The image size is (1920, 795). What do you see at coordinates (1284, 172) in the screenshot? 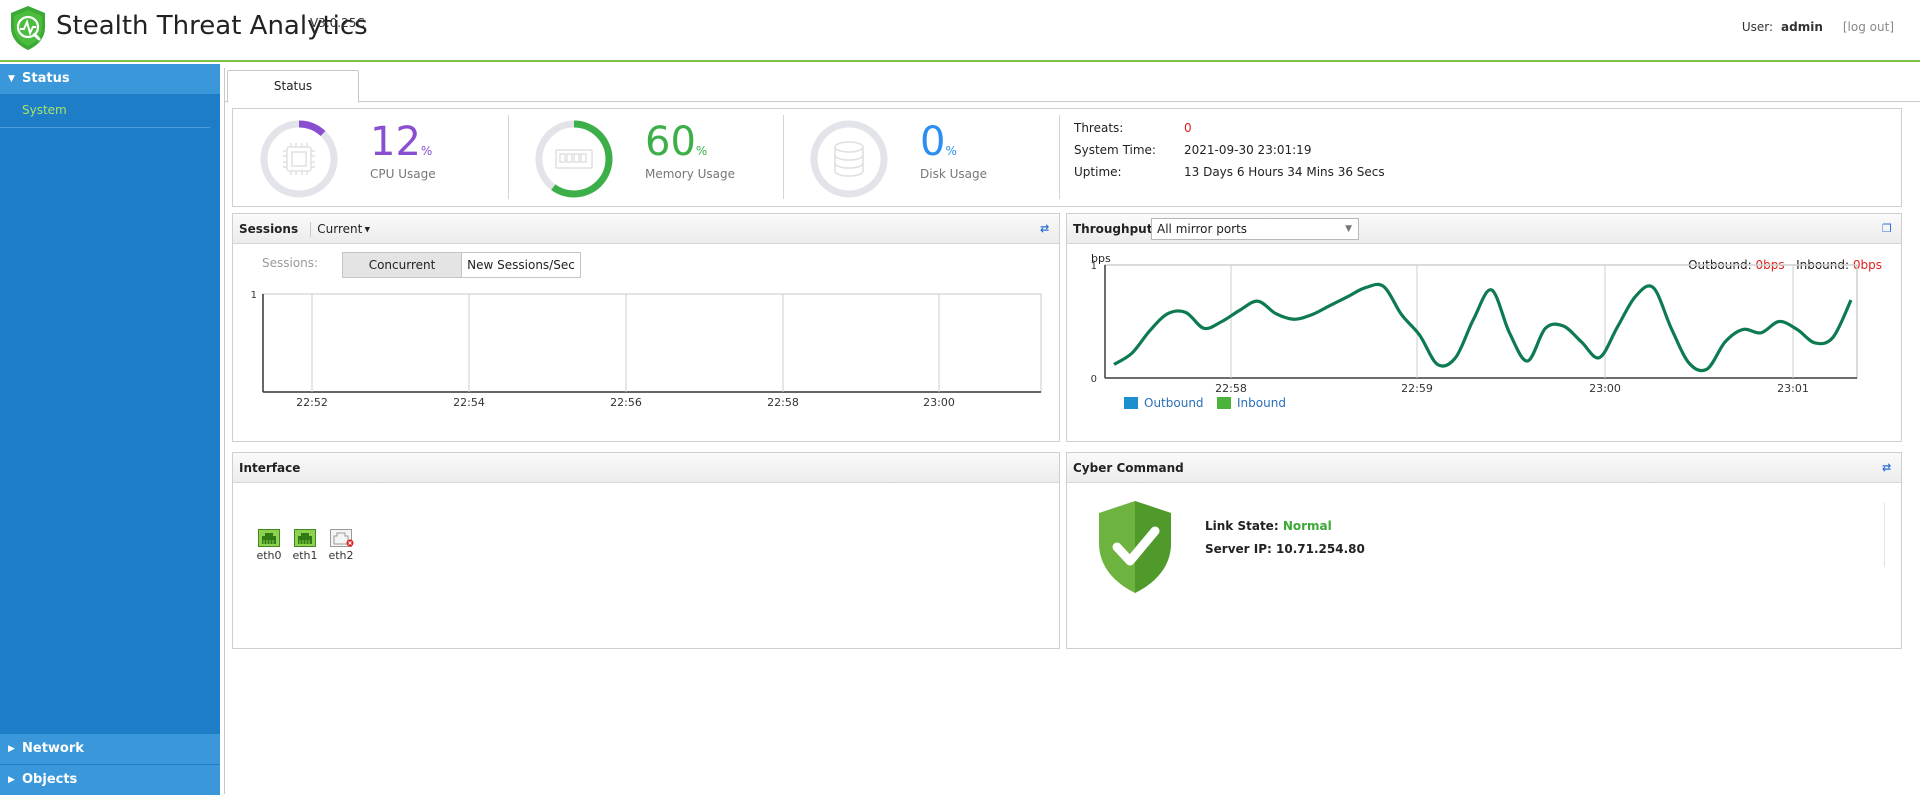
I see `uptime-value: 13 Days 6 Hours 34 Mins 36 Secs` at bounding box center [1284, 172].